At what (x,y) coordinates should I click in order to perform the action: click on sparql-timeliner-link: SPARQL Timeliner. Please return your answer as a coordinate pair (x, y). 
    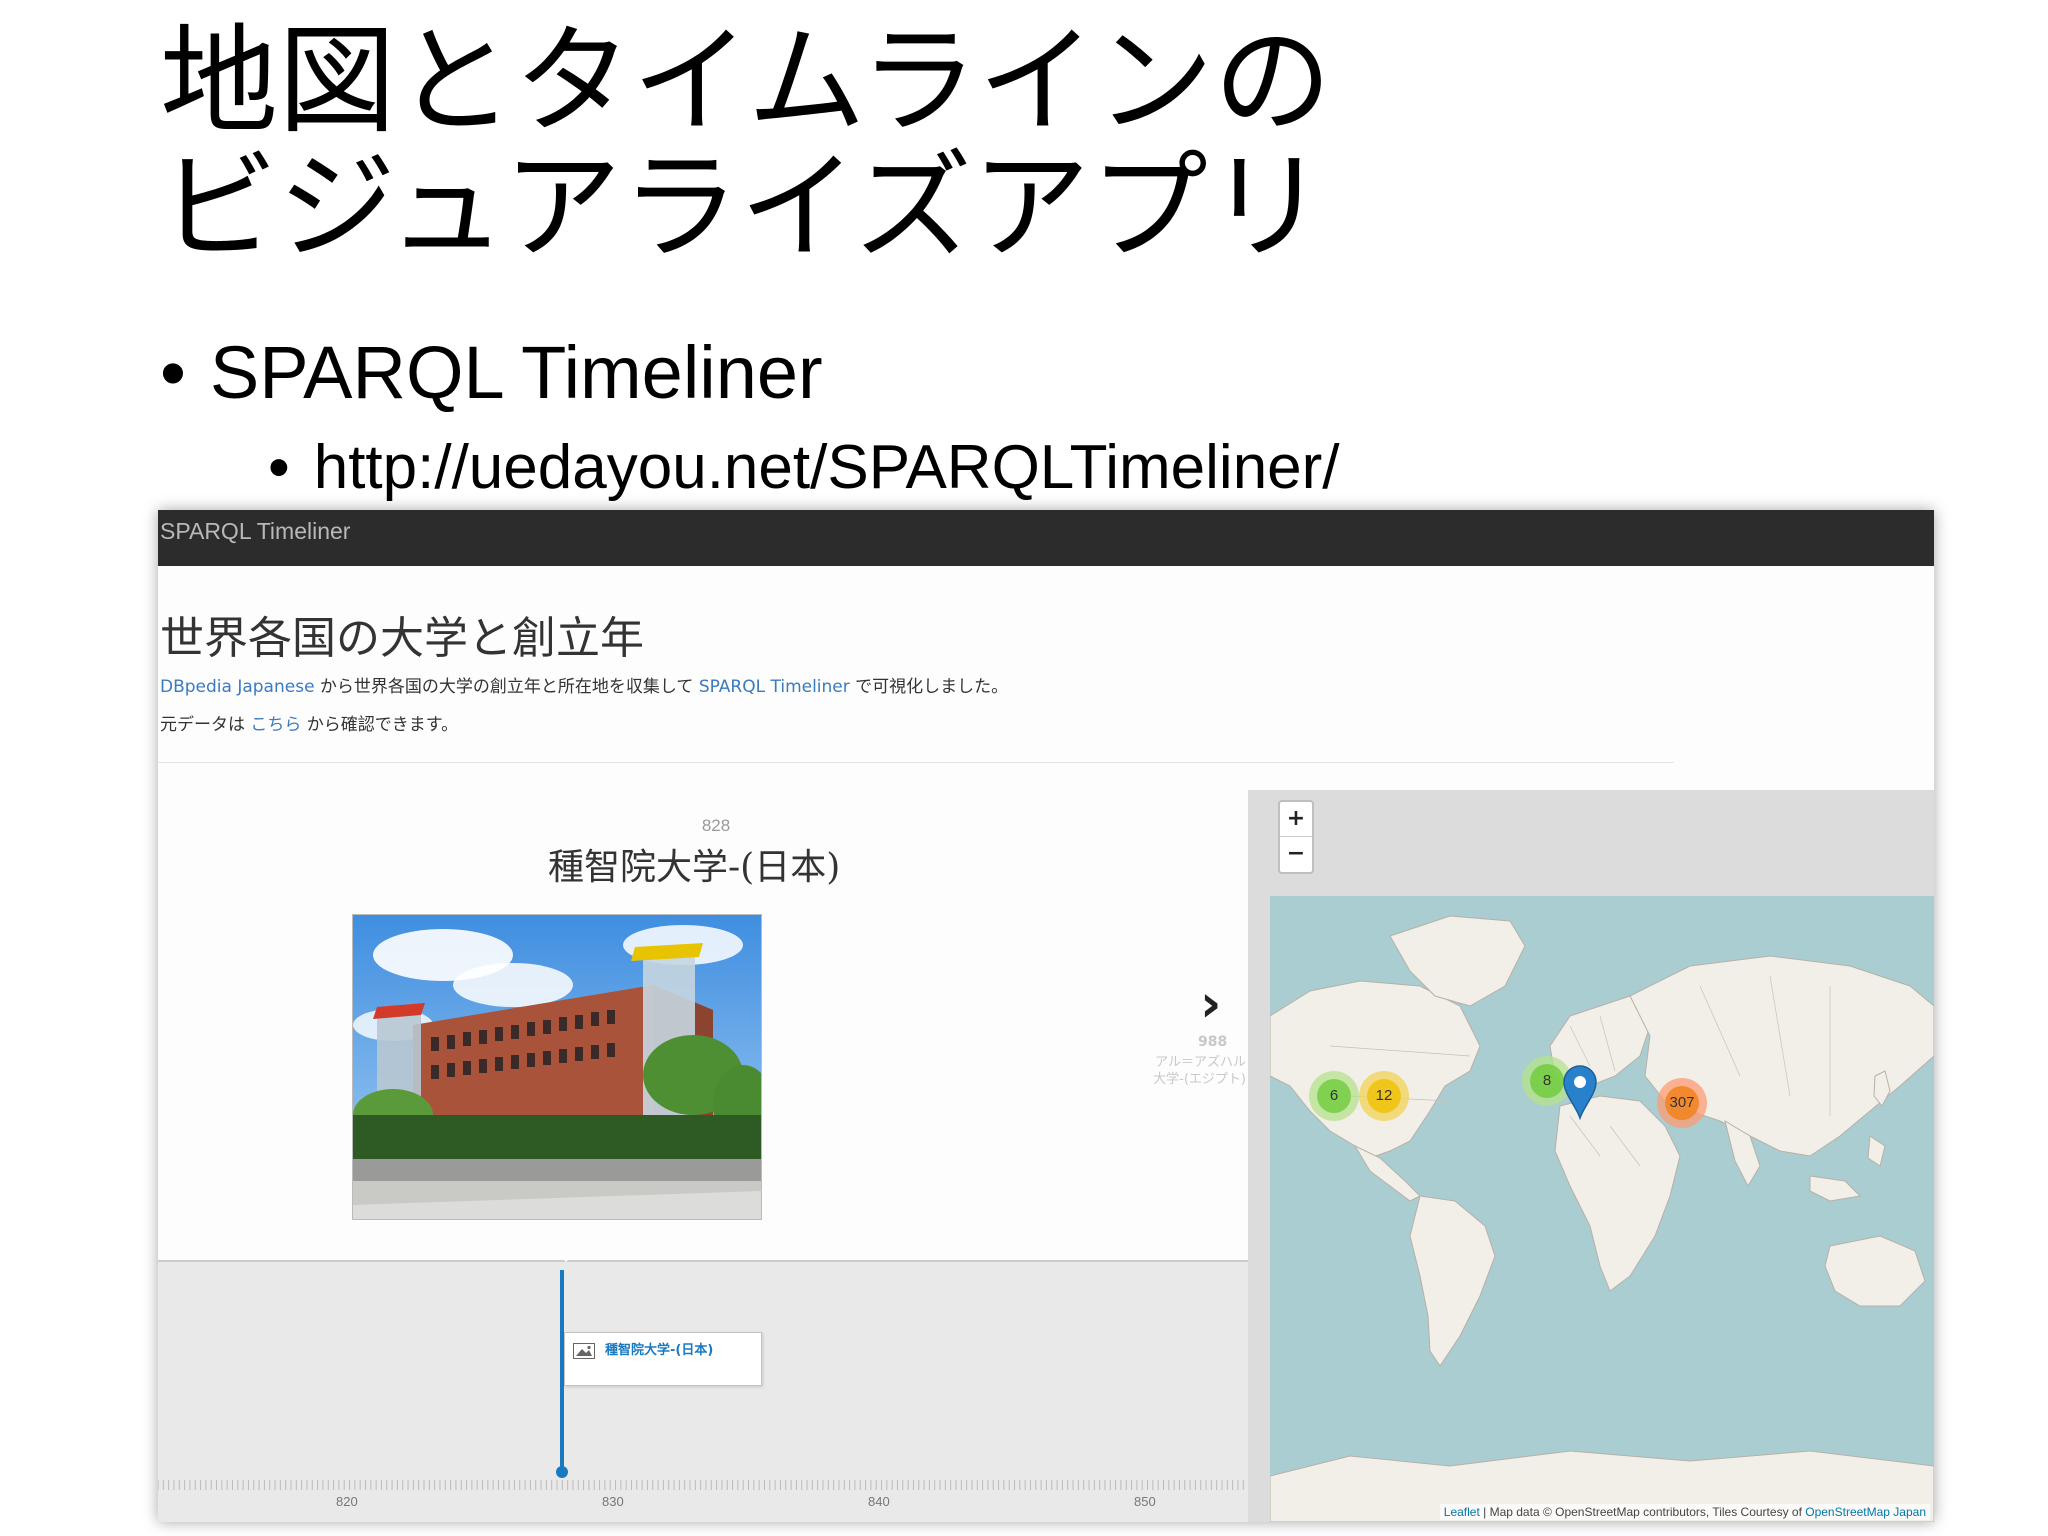
    Looking at the image, I should click on (774, 687).